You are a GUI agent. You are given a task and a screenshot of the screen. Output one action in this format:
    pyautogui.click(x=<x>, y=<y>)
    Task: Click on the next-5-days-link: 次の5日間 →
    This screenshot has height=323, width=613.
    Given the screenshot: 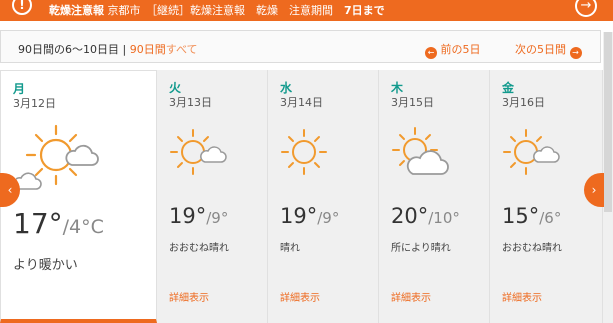 What is the action you would take?
    pyautogui.click(x=548, y=50)
    